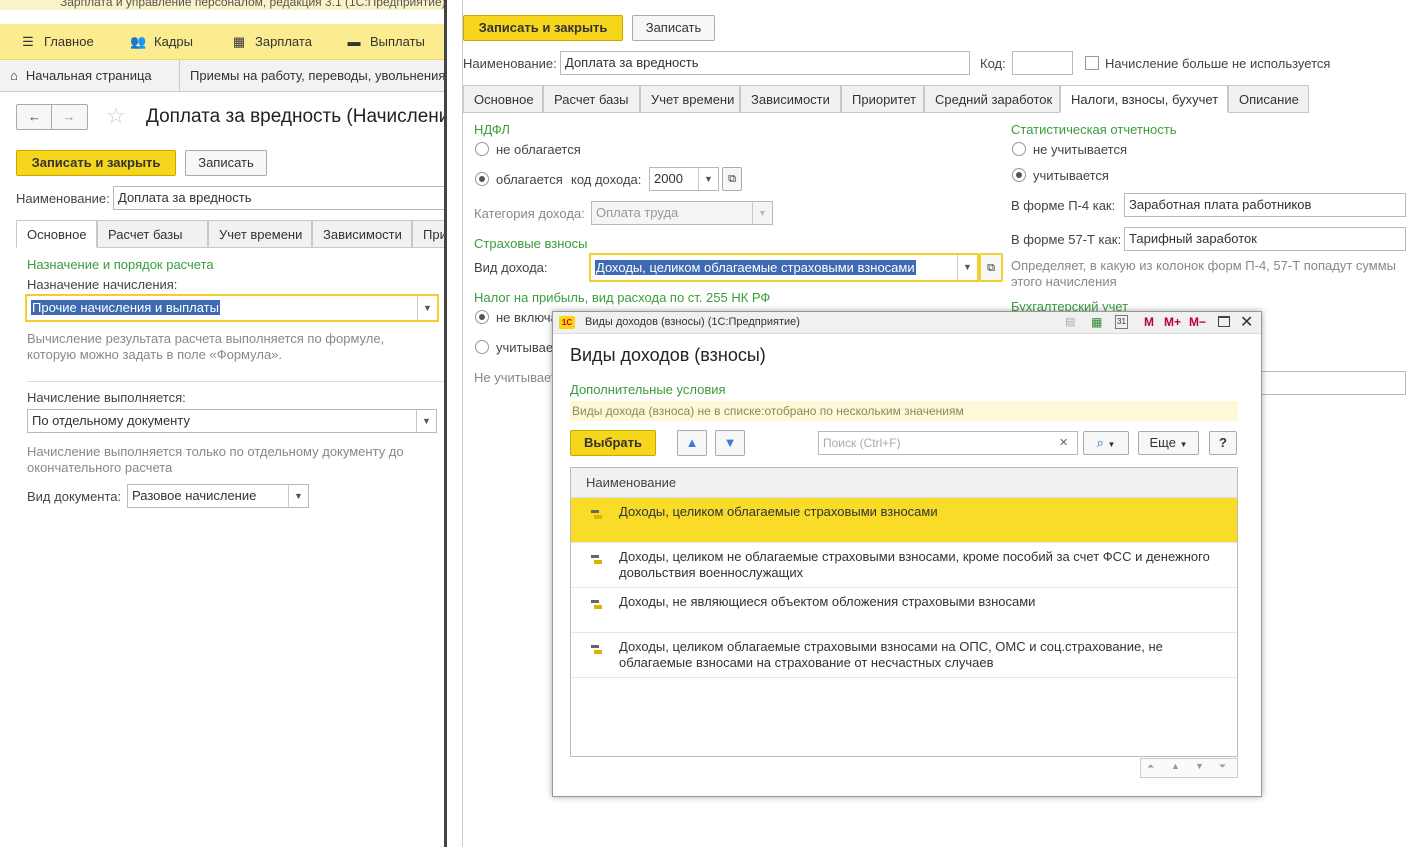 This screenshot has width=1406, height=847. I want to click on print-icon: ▤, so click(1070, 321).